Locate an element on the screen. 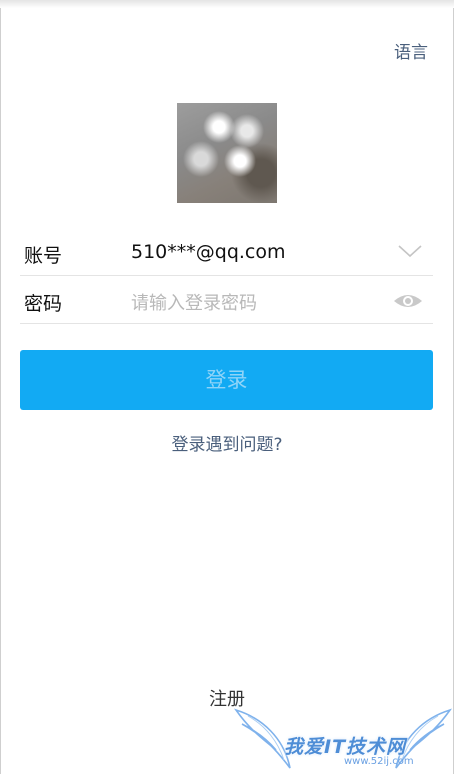 The height and width of the screenshot is (774, 454). chevron-down-icon is located at coordinates (410, 251).